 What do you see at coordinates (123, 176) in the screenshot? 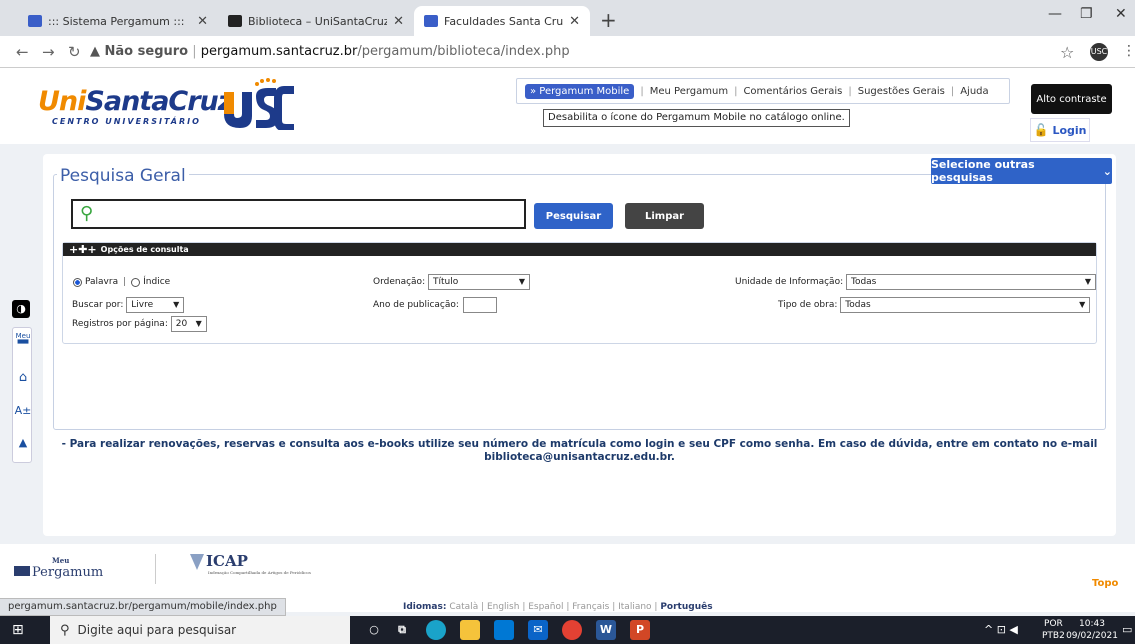
I see `pesquisa-geral-title: Pesquisa Geral` at bounding box center [123, 176].